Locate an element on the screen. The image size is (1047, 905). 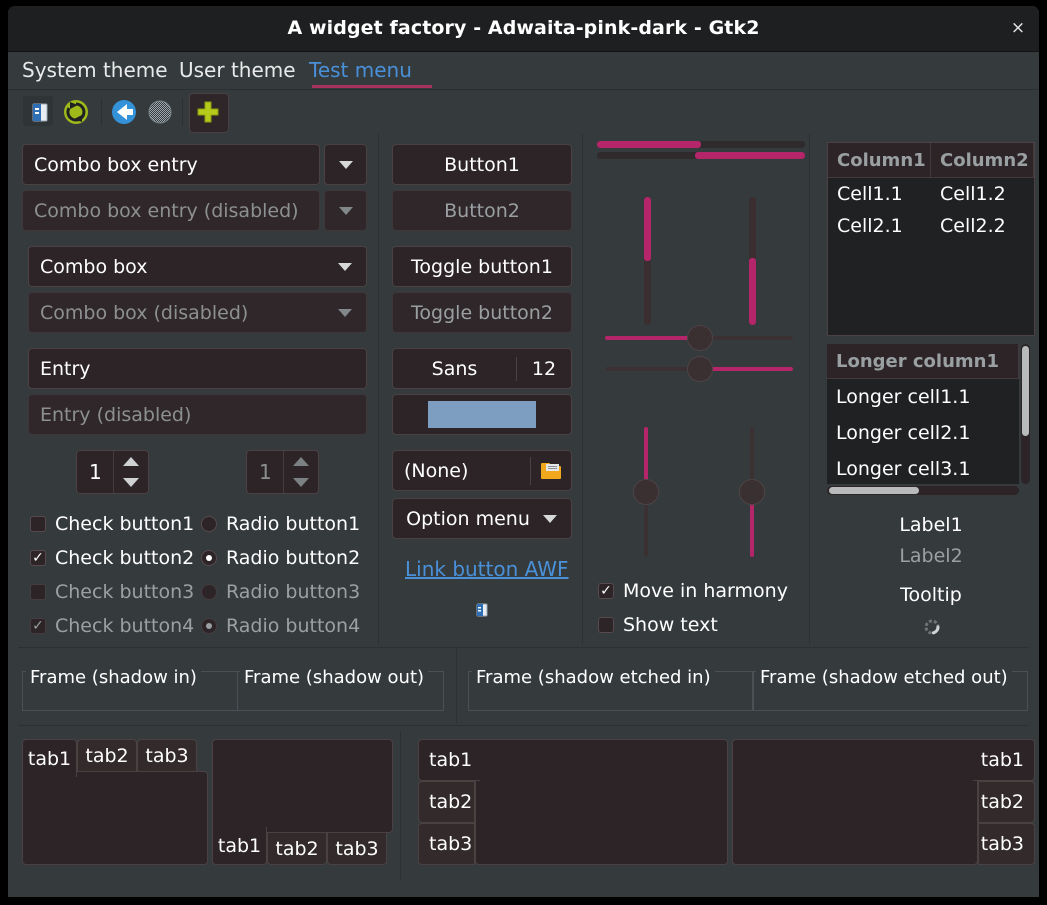
show-text-check: Show text is located at coordinates (658, 625).